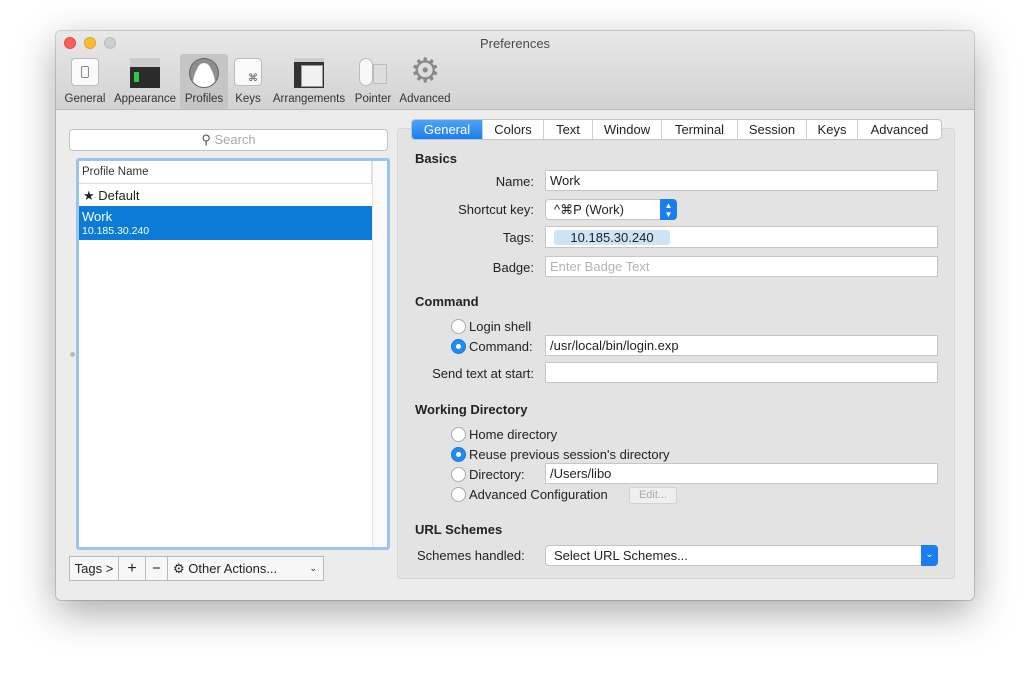 The image size is (1030, 680). I want to click on toolbar-appearance: Appearance, so click(145, 81).